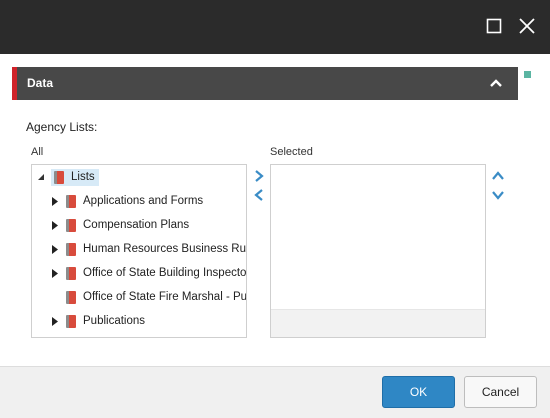  I want to click on cancel-button: Cancel, so click(500, 392).